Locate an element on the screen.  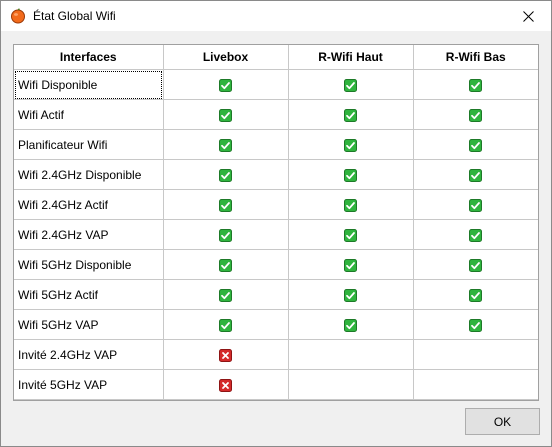
column-header-interfaces: Interfaces is located at coordinates (89, 57).